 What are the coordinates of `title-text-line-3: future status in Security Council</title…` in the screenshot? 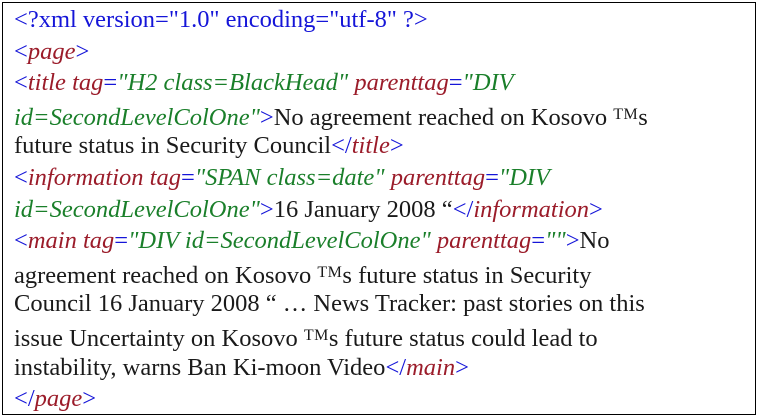 It's located at (383, 146).